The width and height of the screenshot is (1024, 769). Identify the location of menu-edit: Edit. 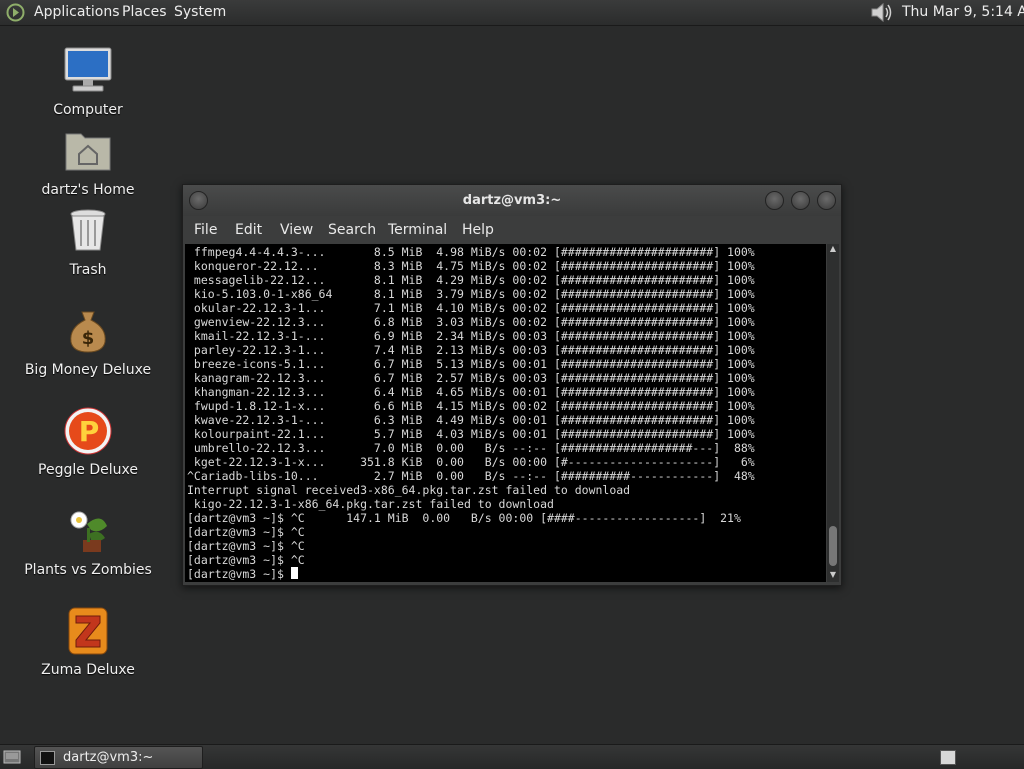
(248, 230).